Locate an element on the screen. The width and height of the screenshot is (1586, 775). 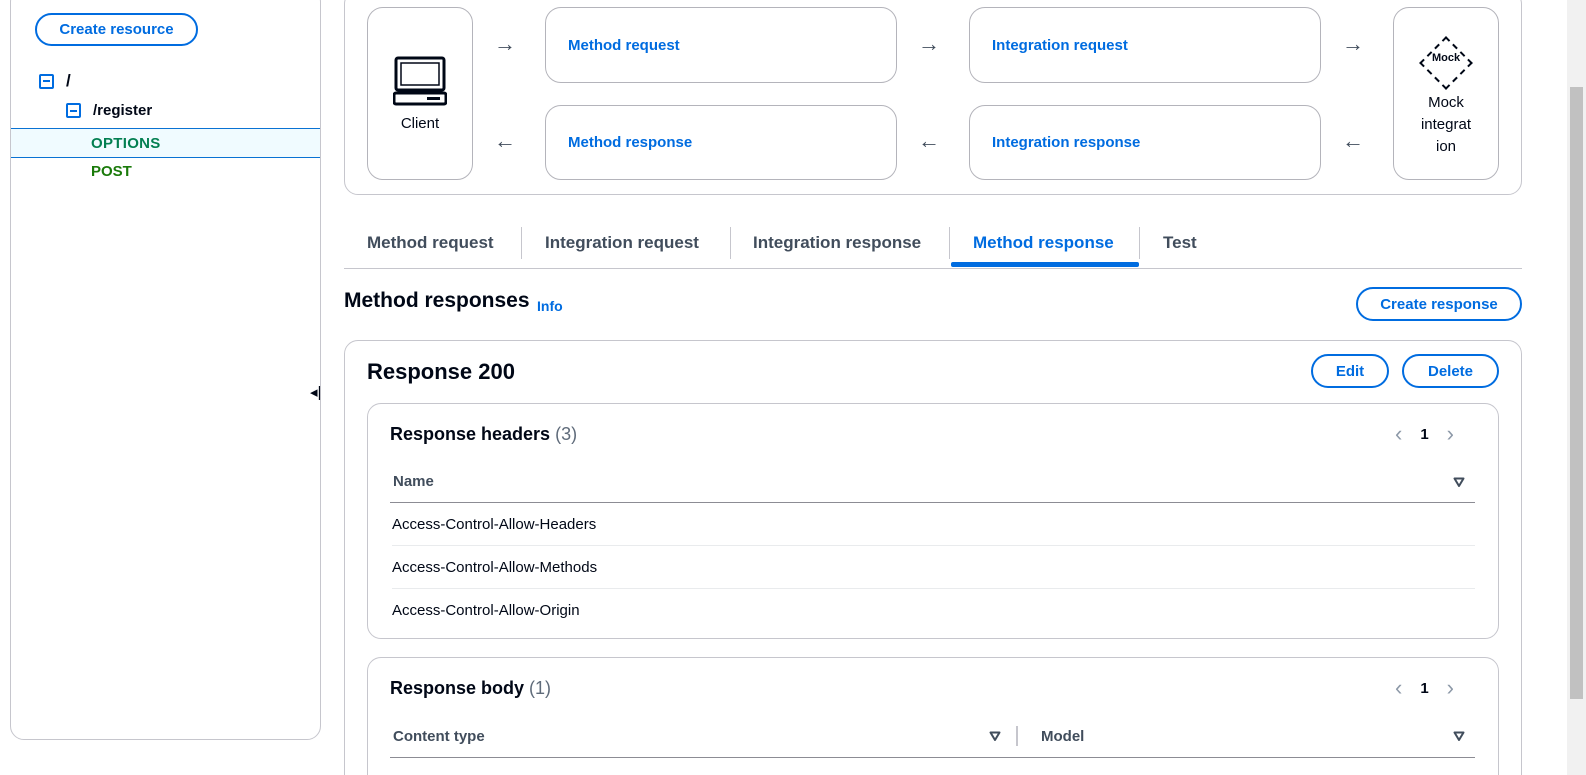
body-pagination: ‹ 1 › is located at coordinates (1424, 688).